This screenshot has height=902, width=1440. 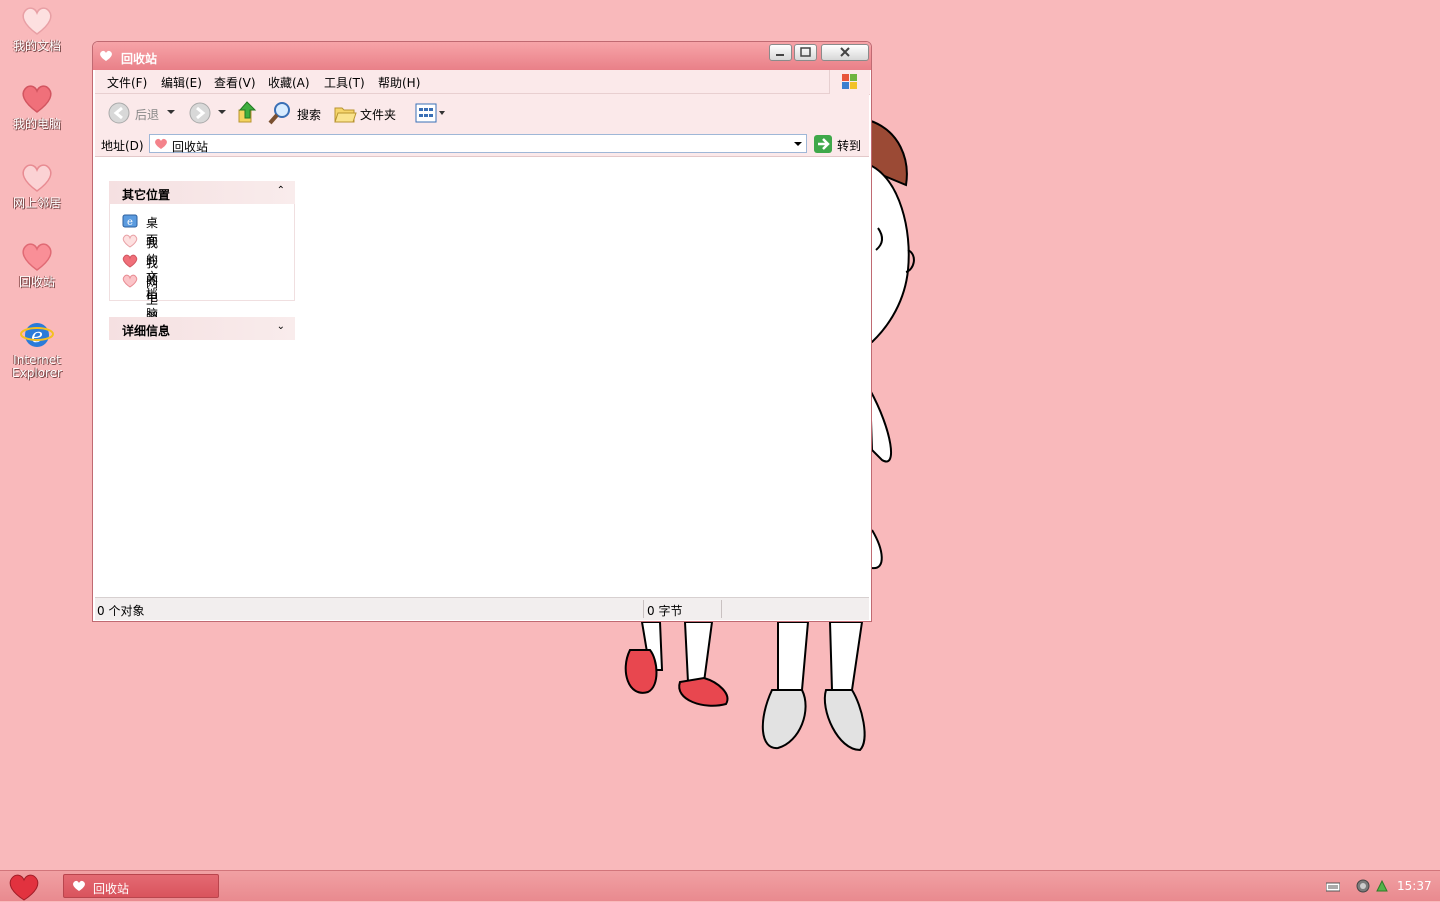 I want to click on toolbar: 后退 搜索 文件夹, so click(x=482, y=113).